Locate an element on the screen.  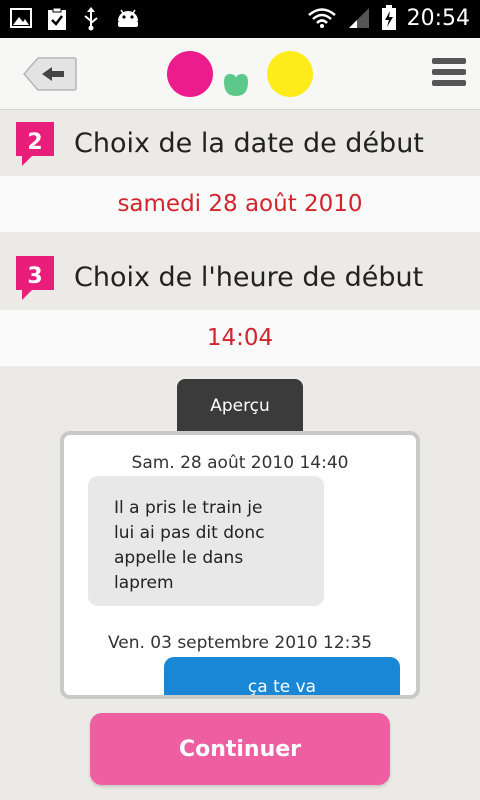
status-bar: 20:54 is located at coordinates (240, 19).